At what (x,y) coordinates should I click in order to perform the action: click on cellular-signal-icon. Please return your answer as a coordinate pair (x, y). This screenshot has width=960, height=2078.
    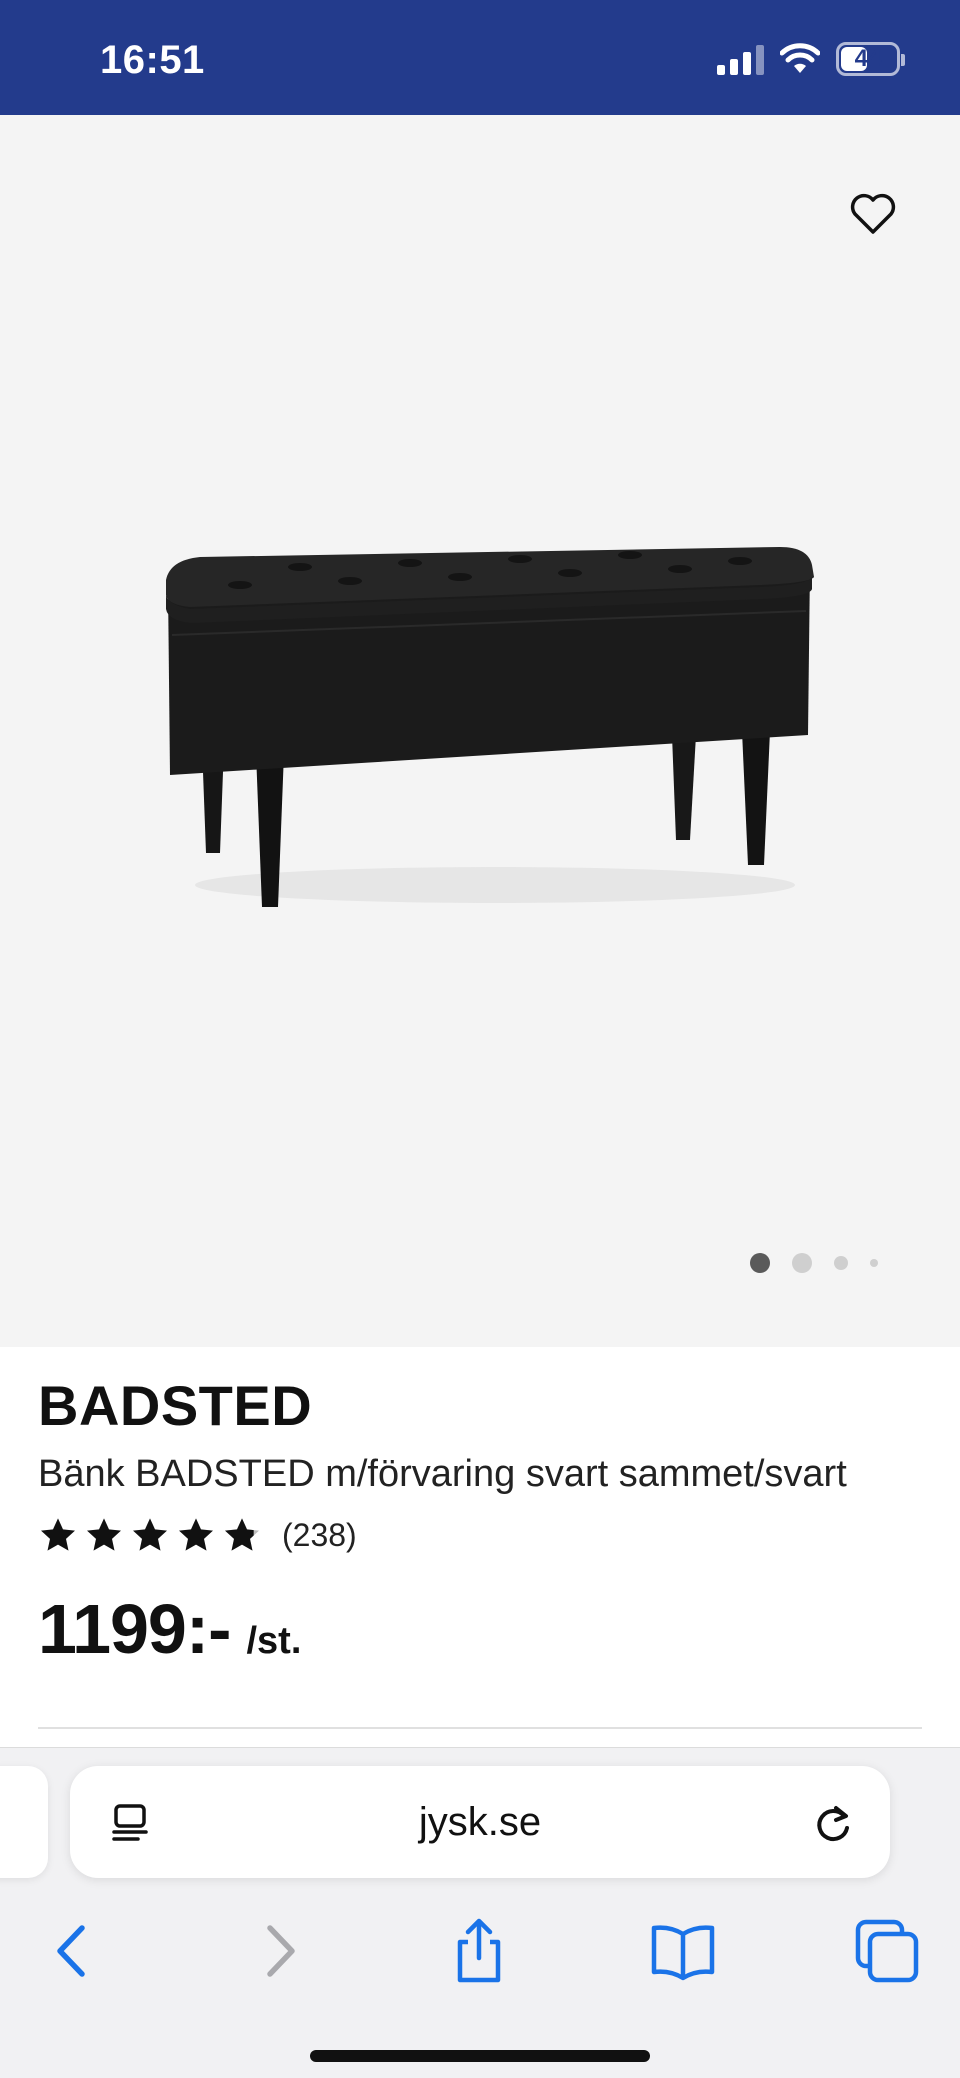
    Looking at the image, I should click on (740, 59).